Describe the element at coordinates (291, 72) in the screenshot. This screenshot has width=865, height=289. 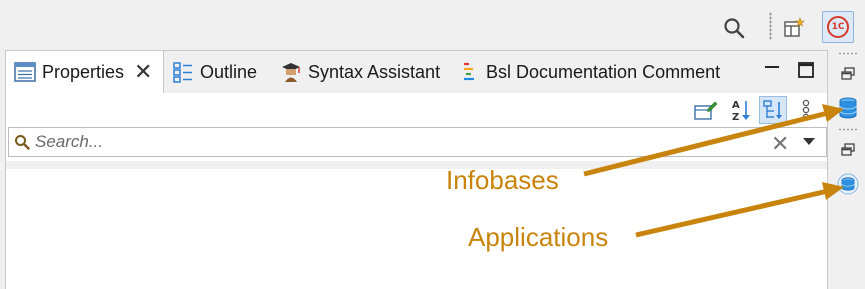
I see `syntax-assistant-icon` at that location.